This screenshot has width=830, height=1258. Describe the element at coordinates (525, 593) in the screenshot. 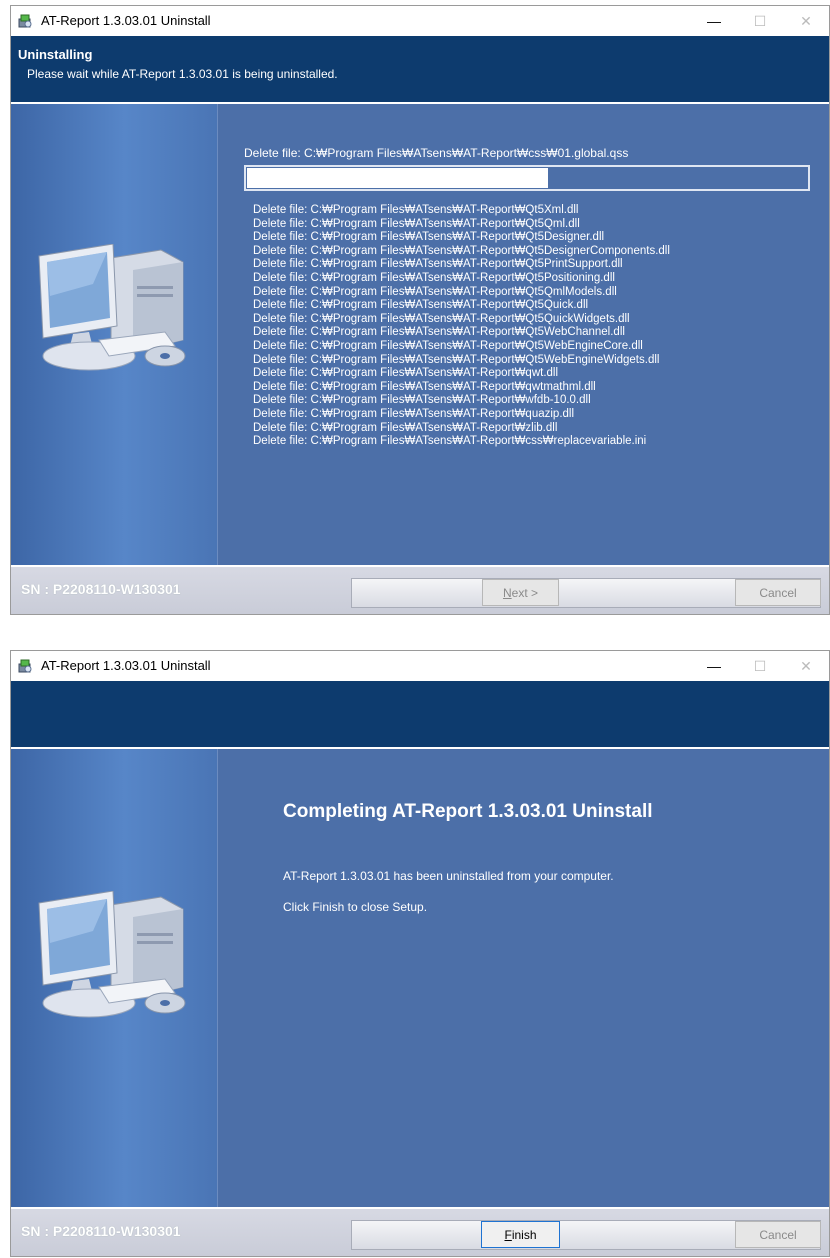

I see `next-button-label: ext >` at that location.